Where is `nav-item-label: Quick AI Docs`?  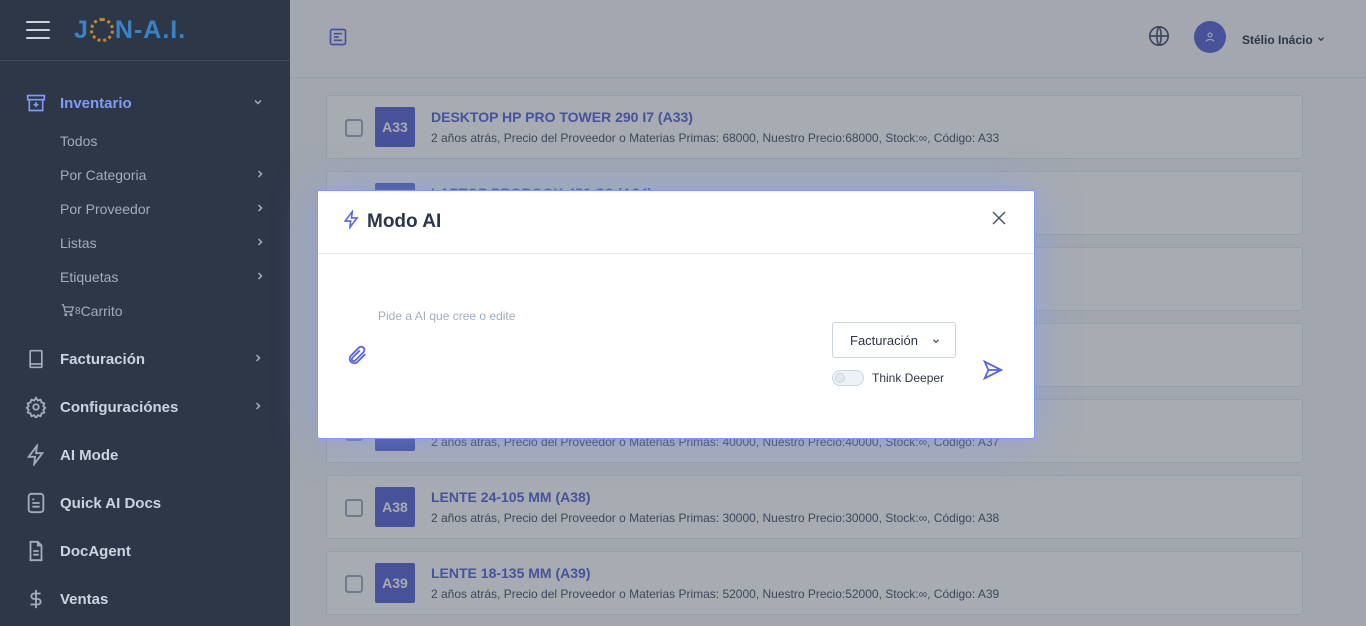
nav-item-label: Quick AI Docs is located at coordinates (111, 503).